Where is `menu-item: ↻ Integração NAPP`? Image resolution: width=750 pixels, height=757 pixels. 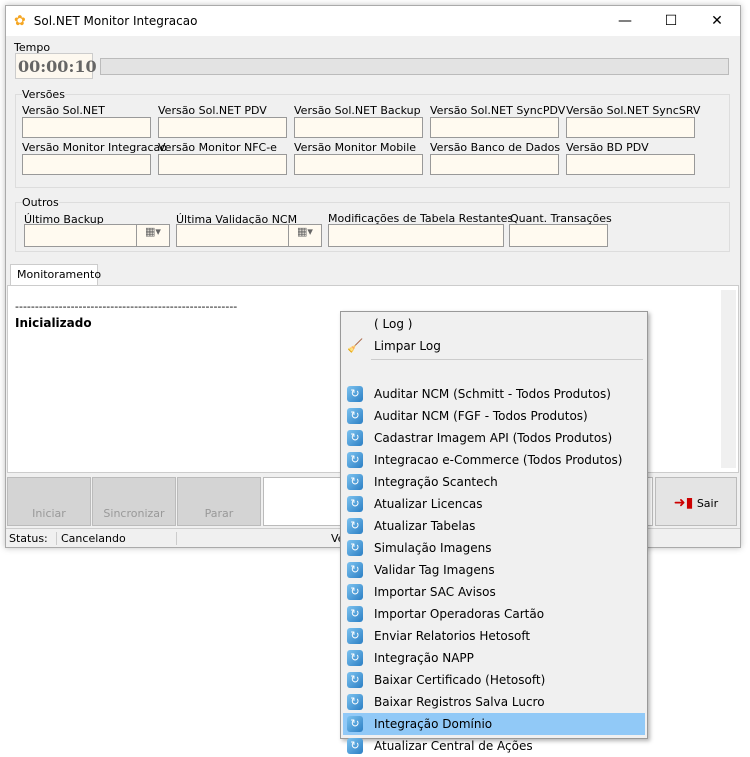
menu-item: ↻ Integração NAPP is located at coordinates (494, 658).